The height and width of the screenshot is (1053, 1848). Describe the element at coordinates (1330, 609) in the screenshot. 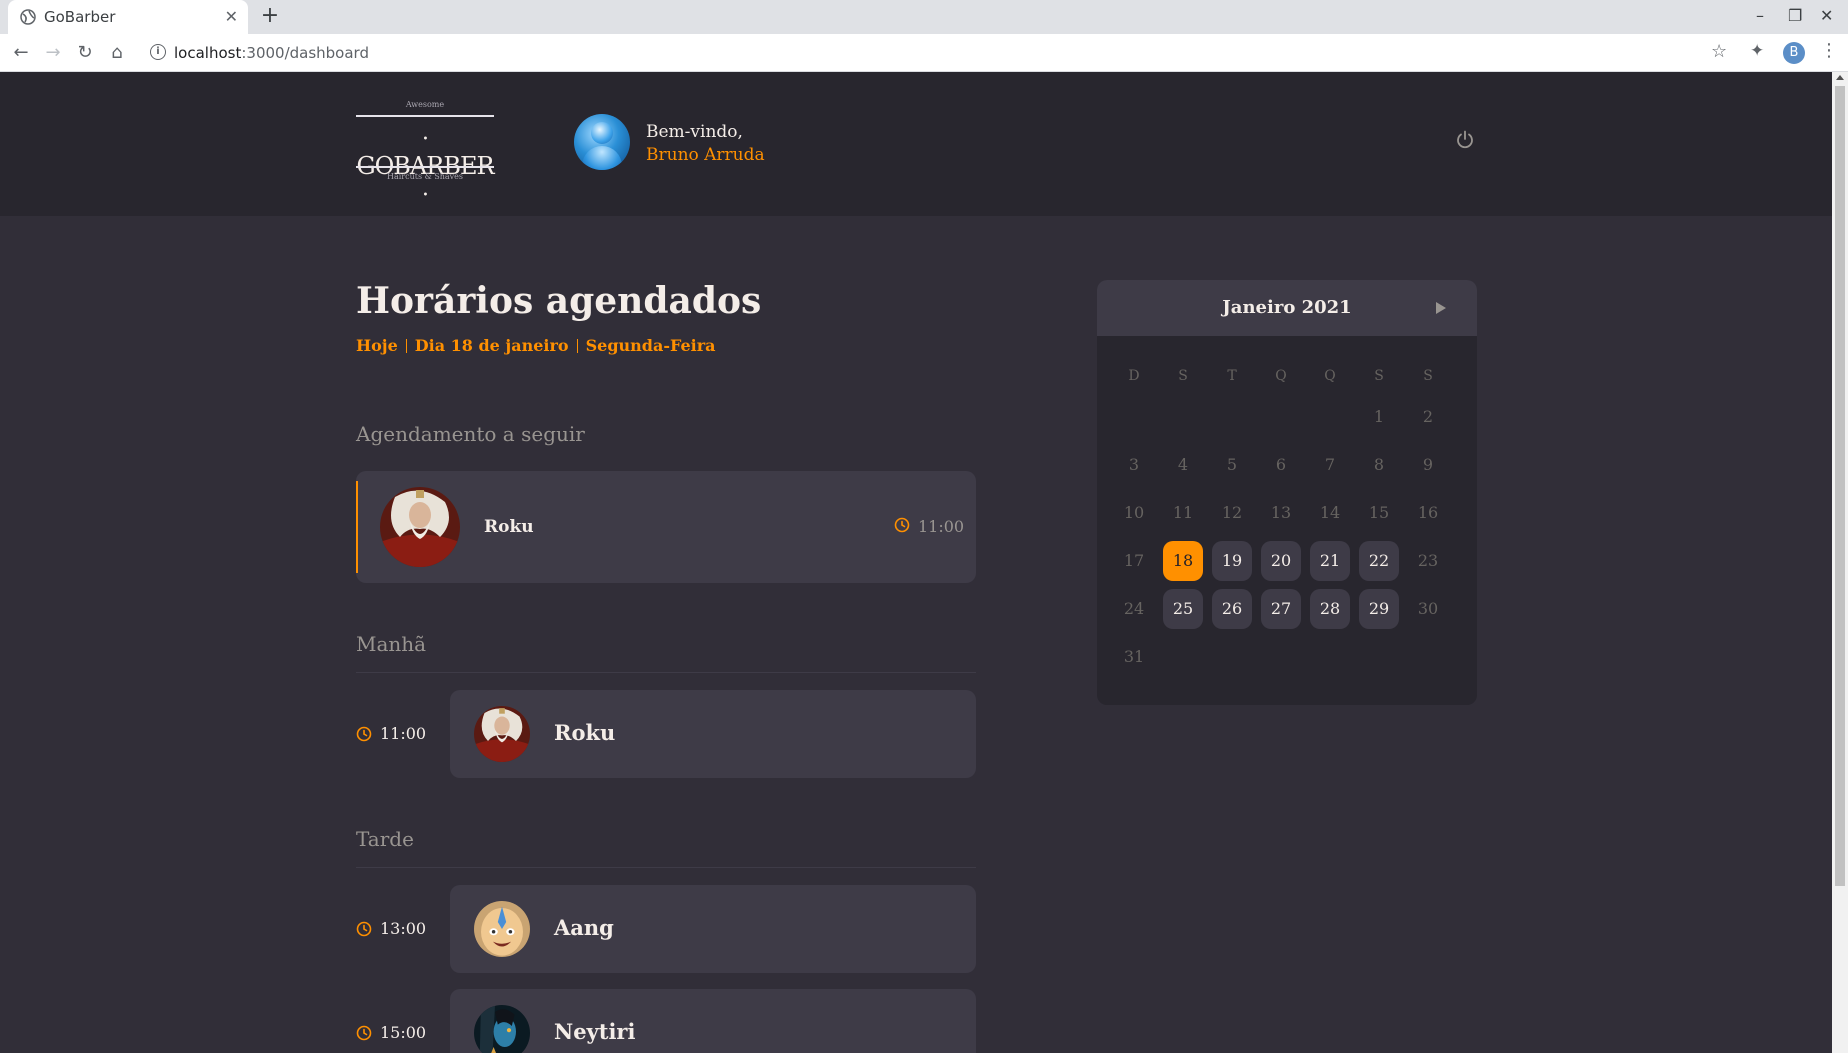

I see `calendar-day: 28` at that location.